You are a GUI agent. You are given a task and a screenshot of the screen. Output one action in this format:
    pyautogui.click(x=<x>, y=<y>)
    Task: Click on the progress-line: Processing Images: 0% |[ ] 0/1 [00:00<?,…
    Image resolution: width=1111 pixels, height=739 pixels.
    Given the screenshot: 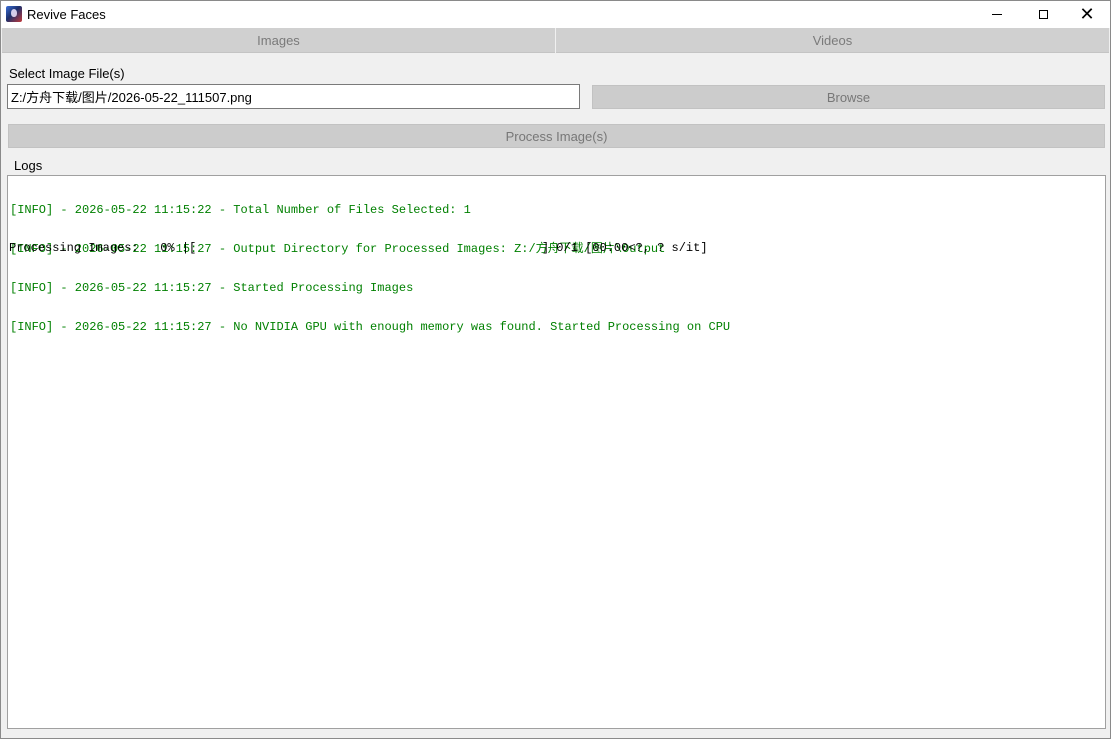 What is the action you would take?
    pyautogui.click(x=358, y=248)
    